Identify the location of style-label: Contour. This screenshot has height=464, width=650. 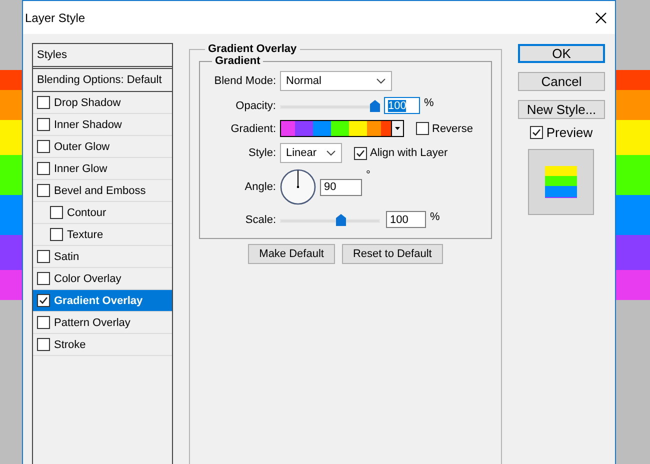
(86, 212).